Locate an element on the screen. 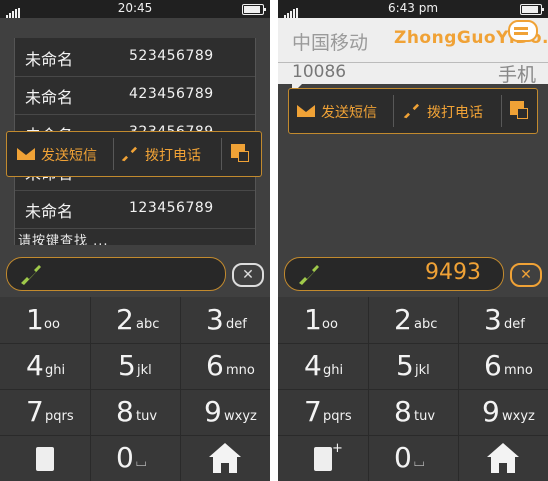 The image size is (548, 481). status-bar: 20:45 is located at coordinates (135, 9).